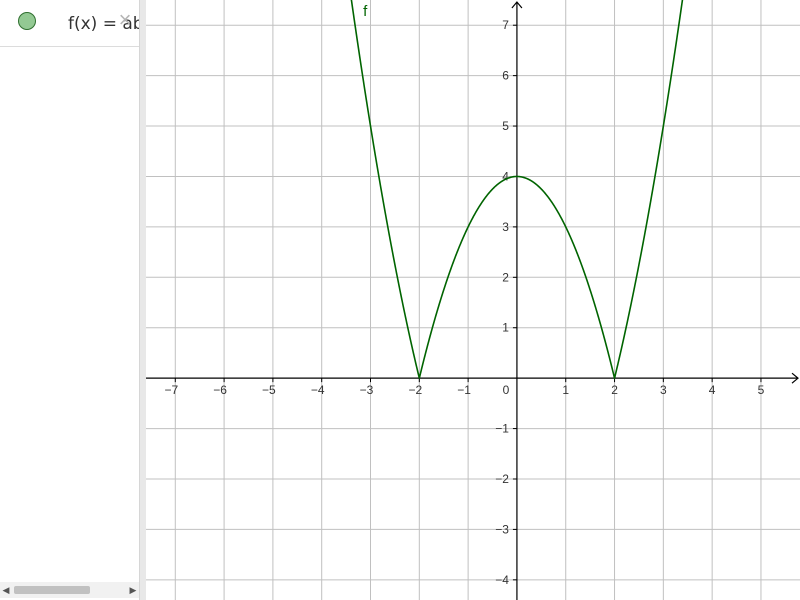 Image resolution: width=800 pixels, height=600 pixels. What do you see at coordinates (505, 76) in the screenshot?
I see `y-tick-label: 6` at bounding box center [505, 76].